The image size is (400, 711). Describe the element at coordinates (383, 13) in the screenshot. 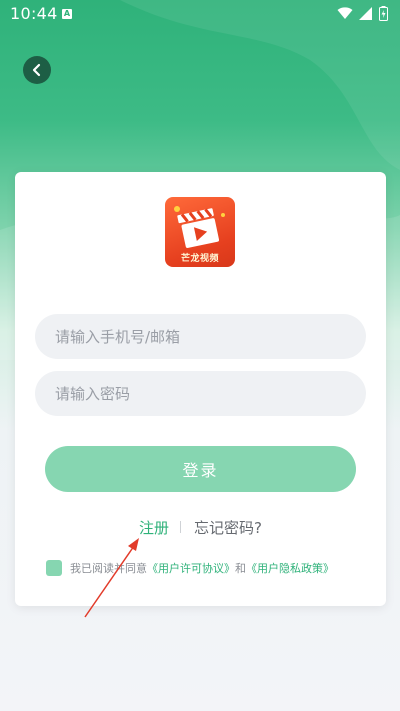

I see `battery-charging-icon` at that location.